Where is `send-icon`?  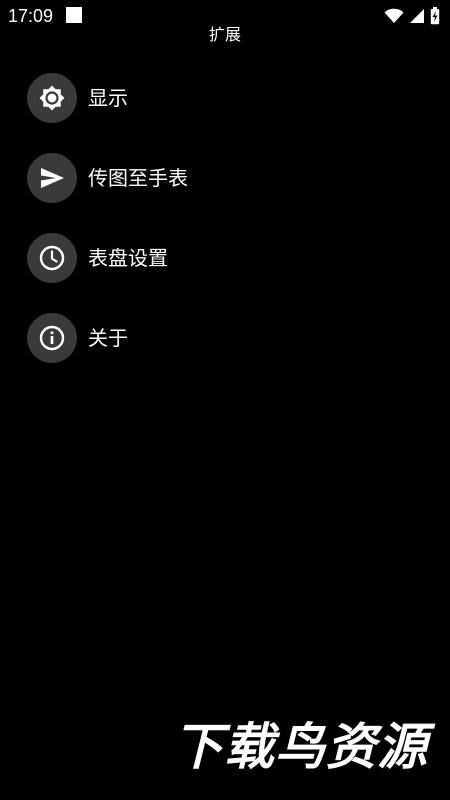
send-icon is located at coordinates (52, 178).